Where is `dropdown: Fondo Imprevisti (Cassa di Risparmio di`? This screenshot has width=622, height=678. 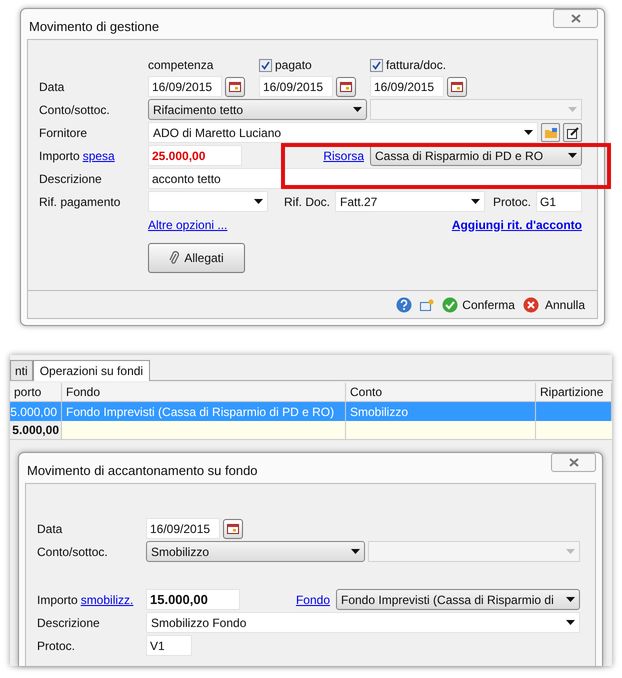
dropdown: Fondo Imprevisti (Cassa di Risparmio di is located at coordinates (458, 599).